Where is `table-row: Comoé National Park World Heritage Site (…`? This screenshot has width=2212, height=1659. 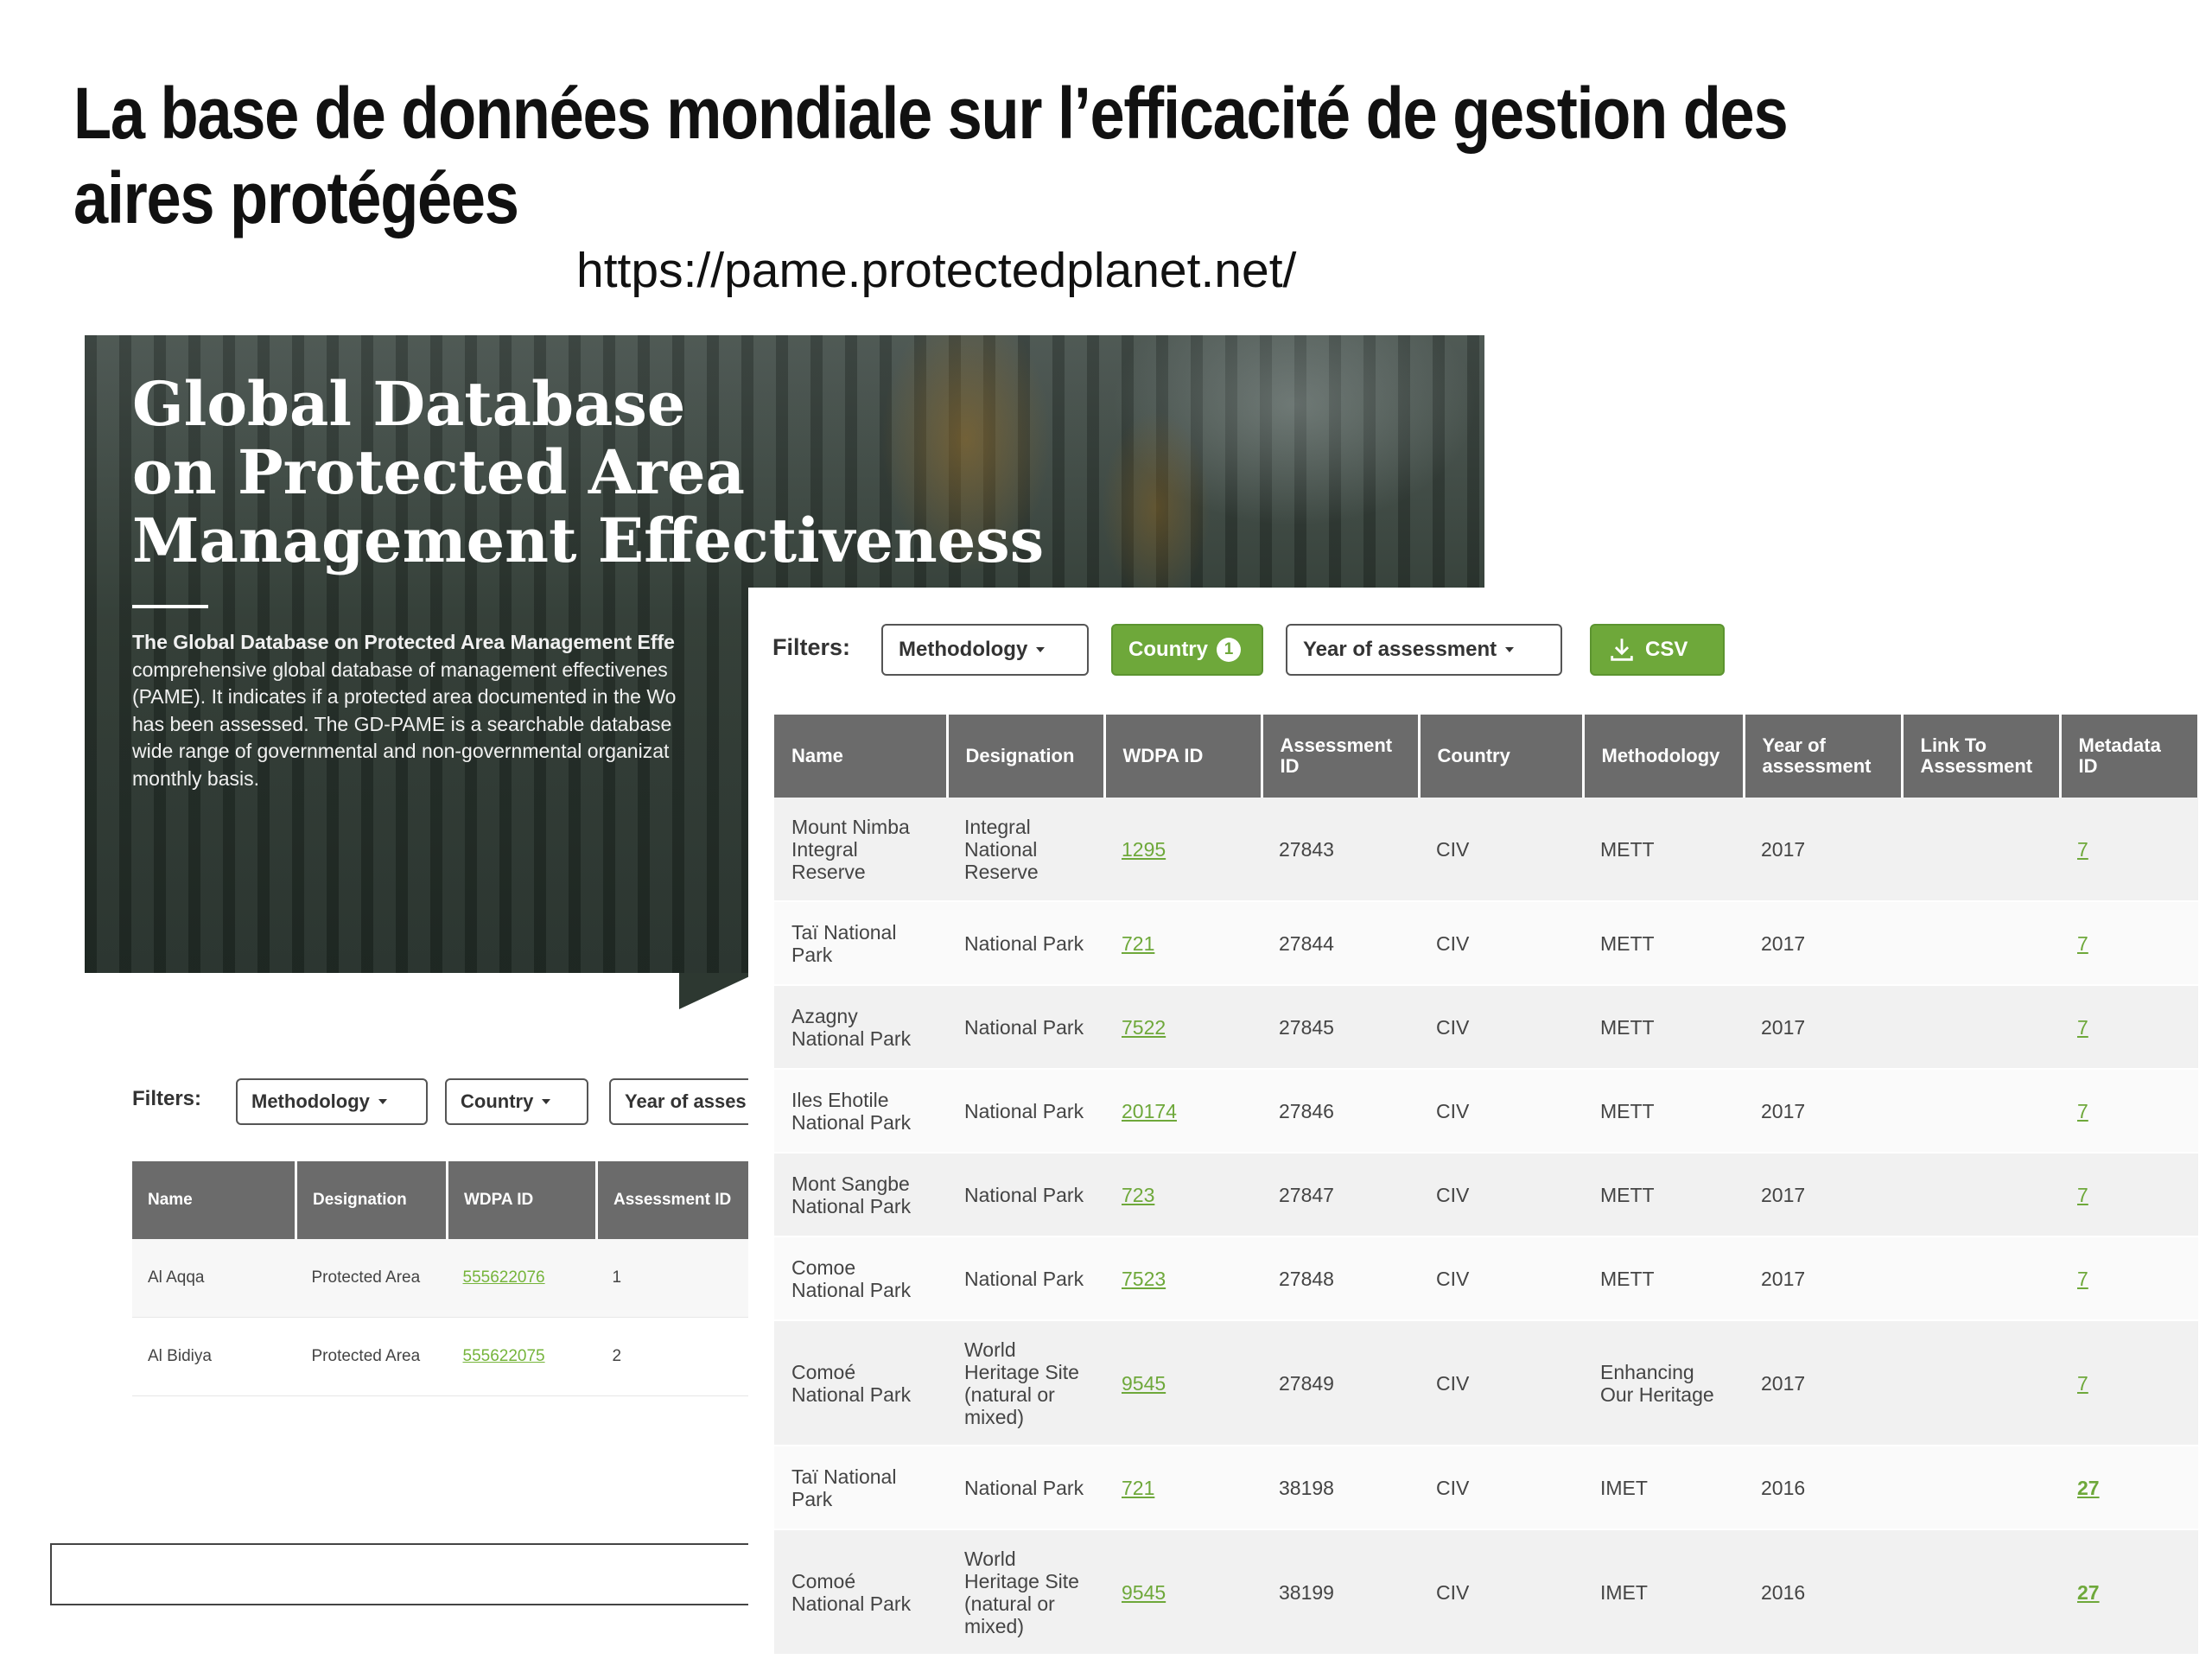
table-row: Comoé National Park World Heritage Site (… is located at coordinates (1486, 1592).